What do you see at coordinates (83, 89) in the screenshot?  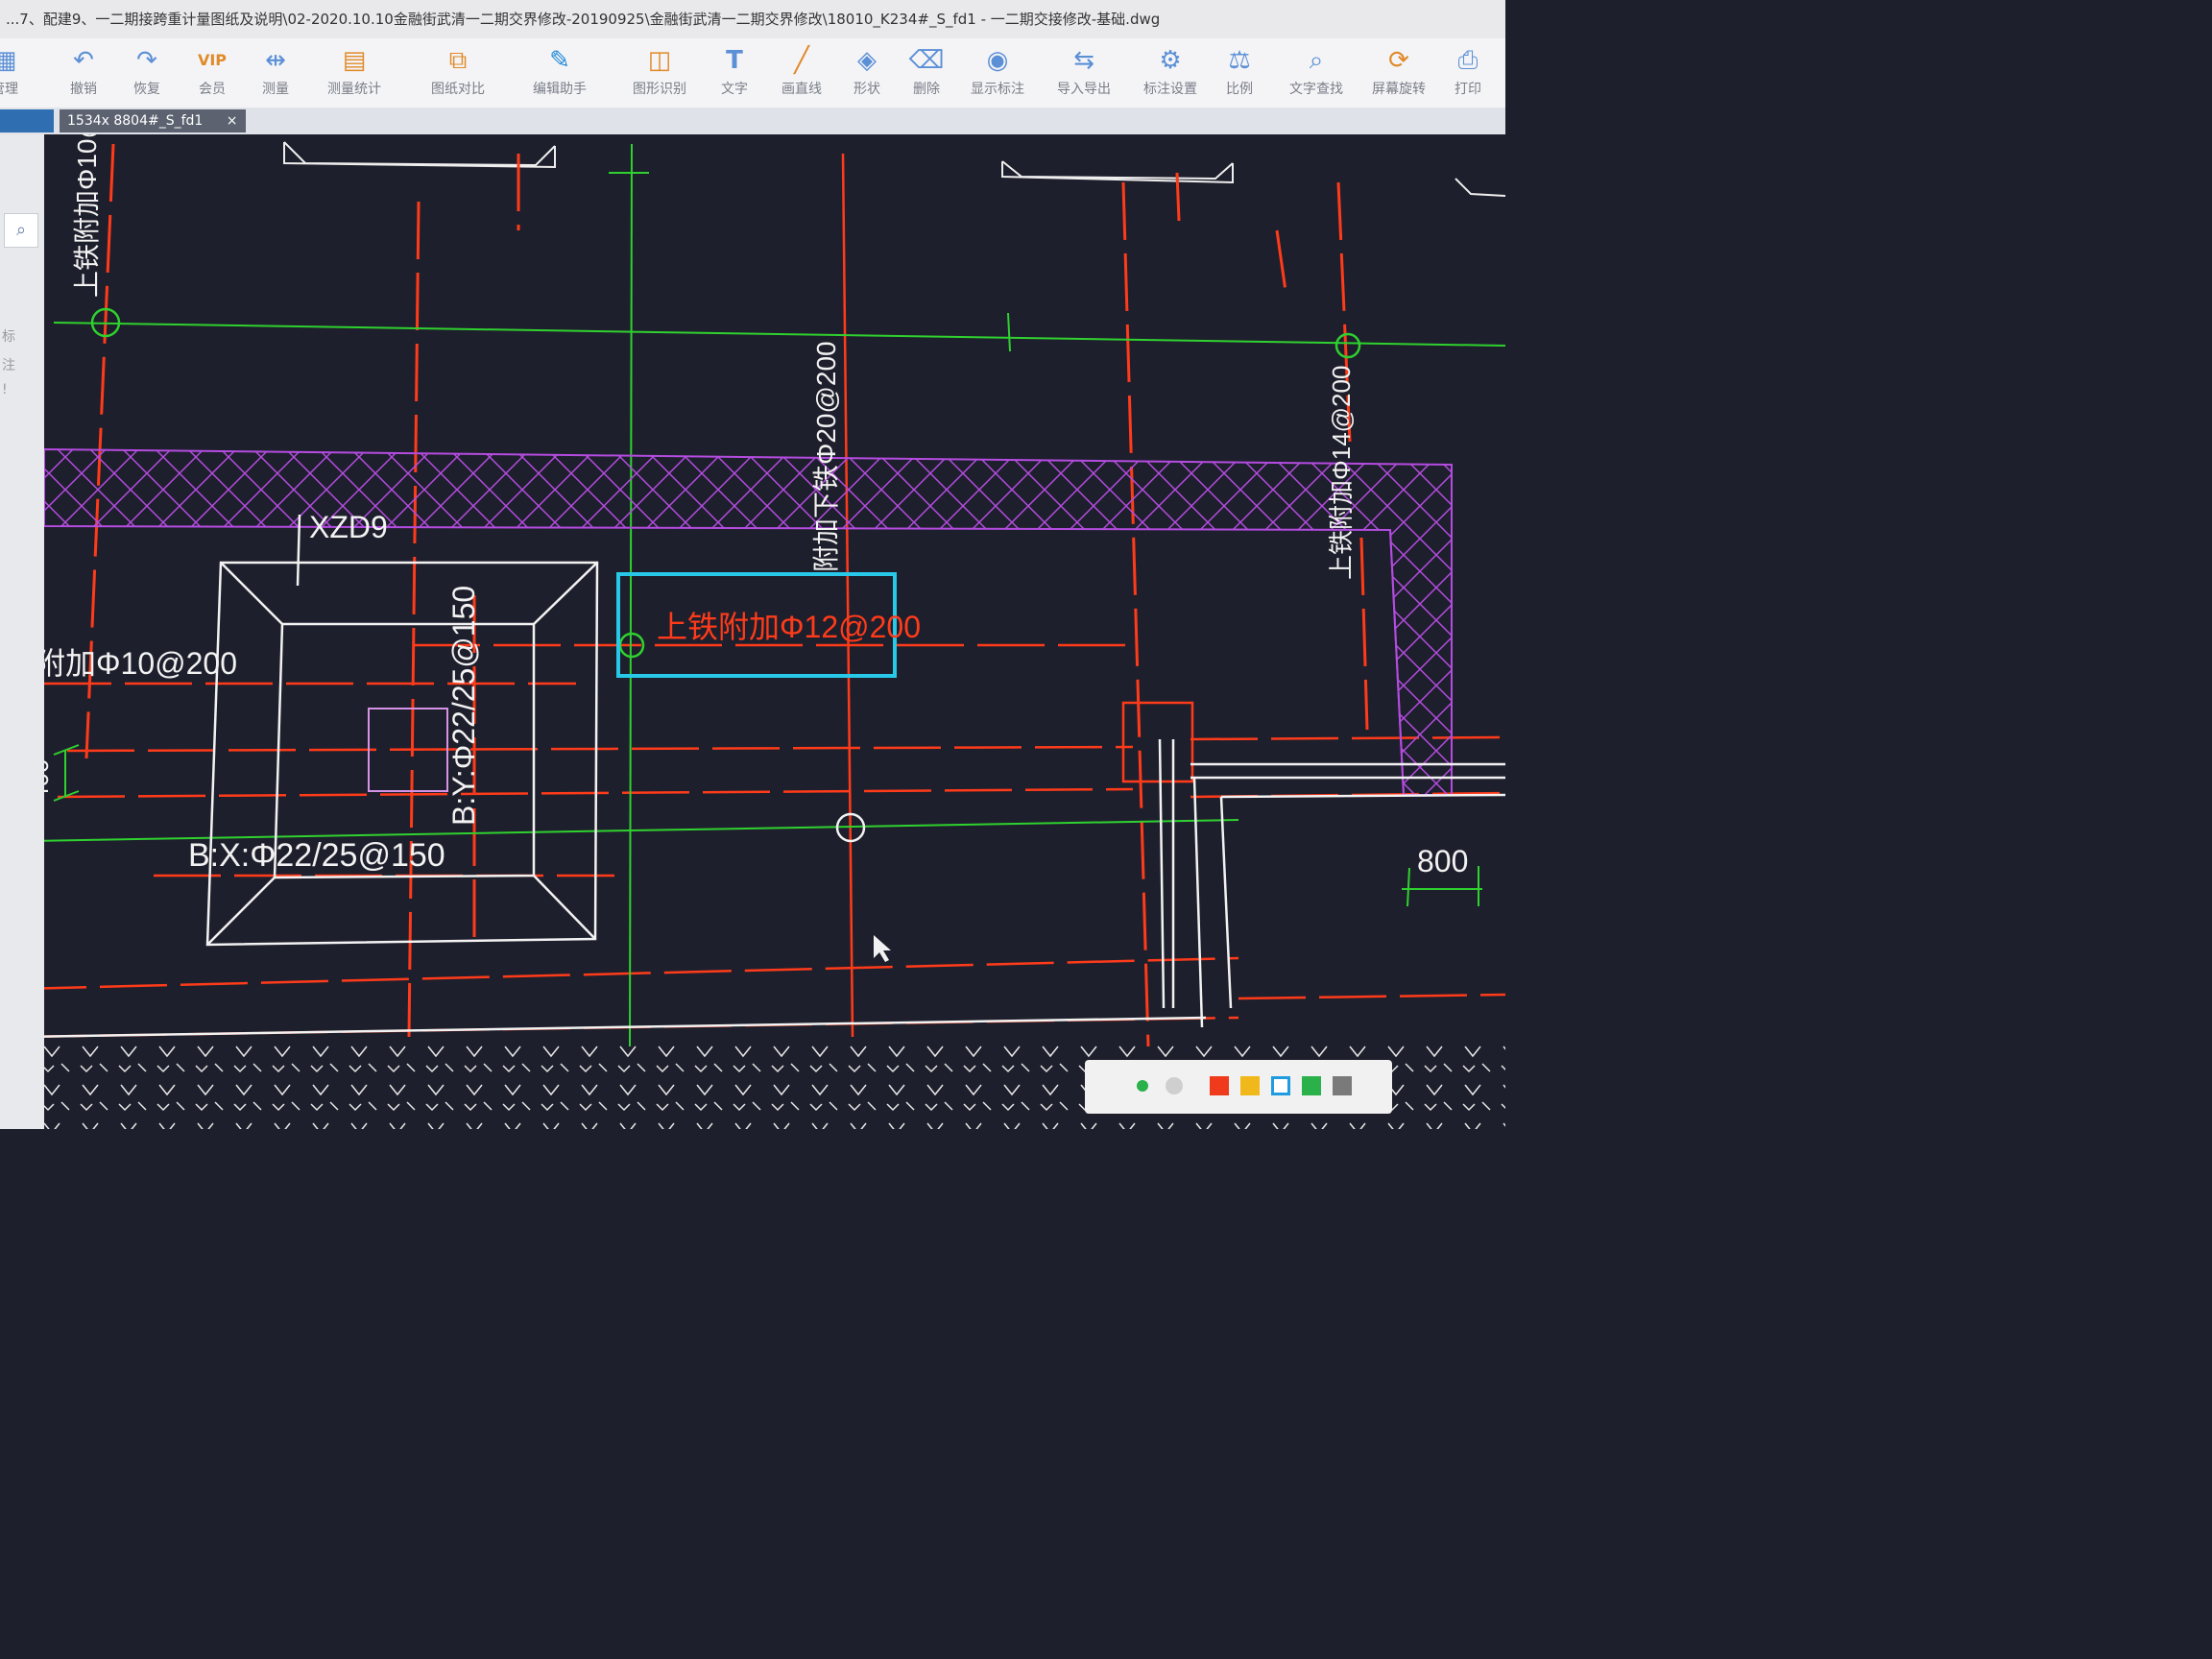 I see `tool-label: 撤销` at bounding box center [83, 89].